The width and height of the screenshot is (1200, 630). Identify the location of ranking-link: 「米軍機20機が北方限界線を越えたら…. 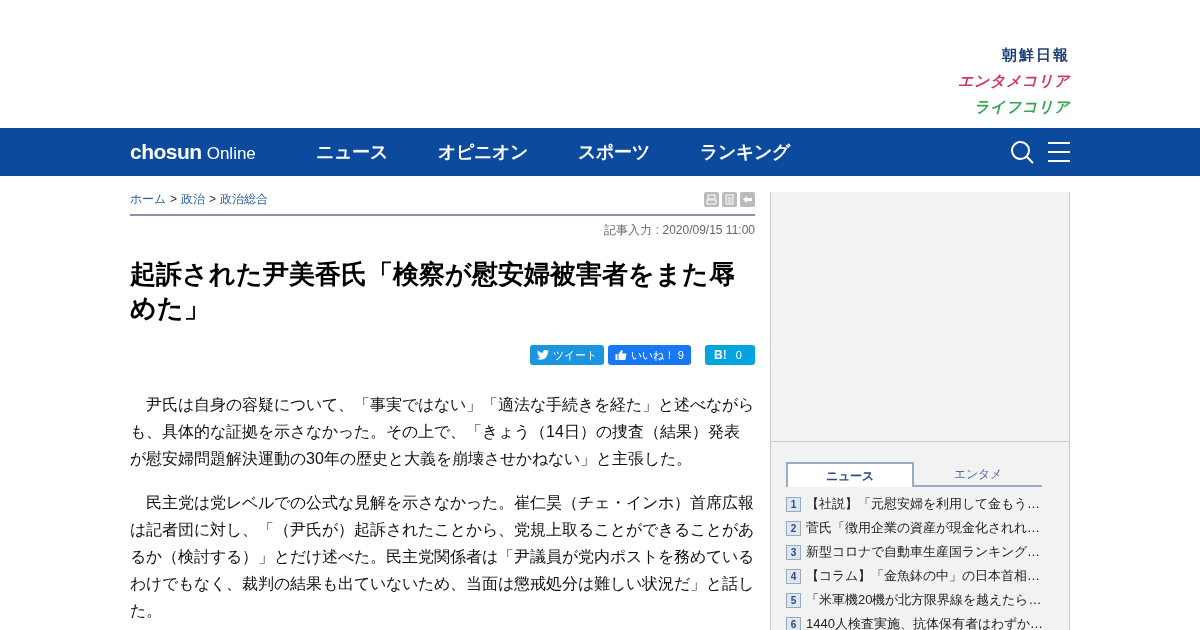
(924, 600).